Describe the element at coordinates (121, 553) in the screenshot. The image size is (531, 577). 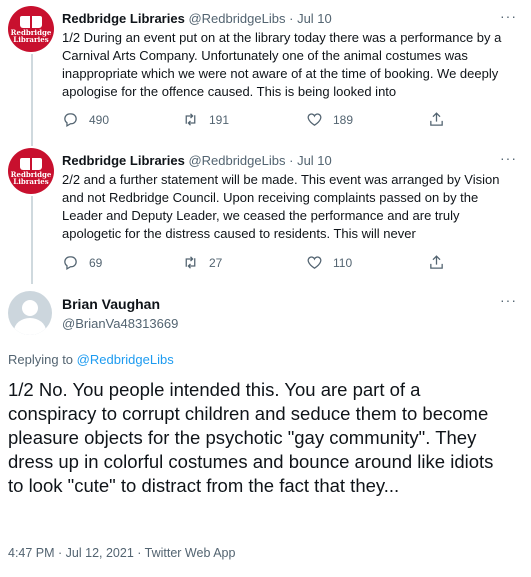
I see `tweet-timestamp: 4:47 PM · Jul 12, 2021 · Twitter Web App` at that location.